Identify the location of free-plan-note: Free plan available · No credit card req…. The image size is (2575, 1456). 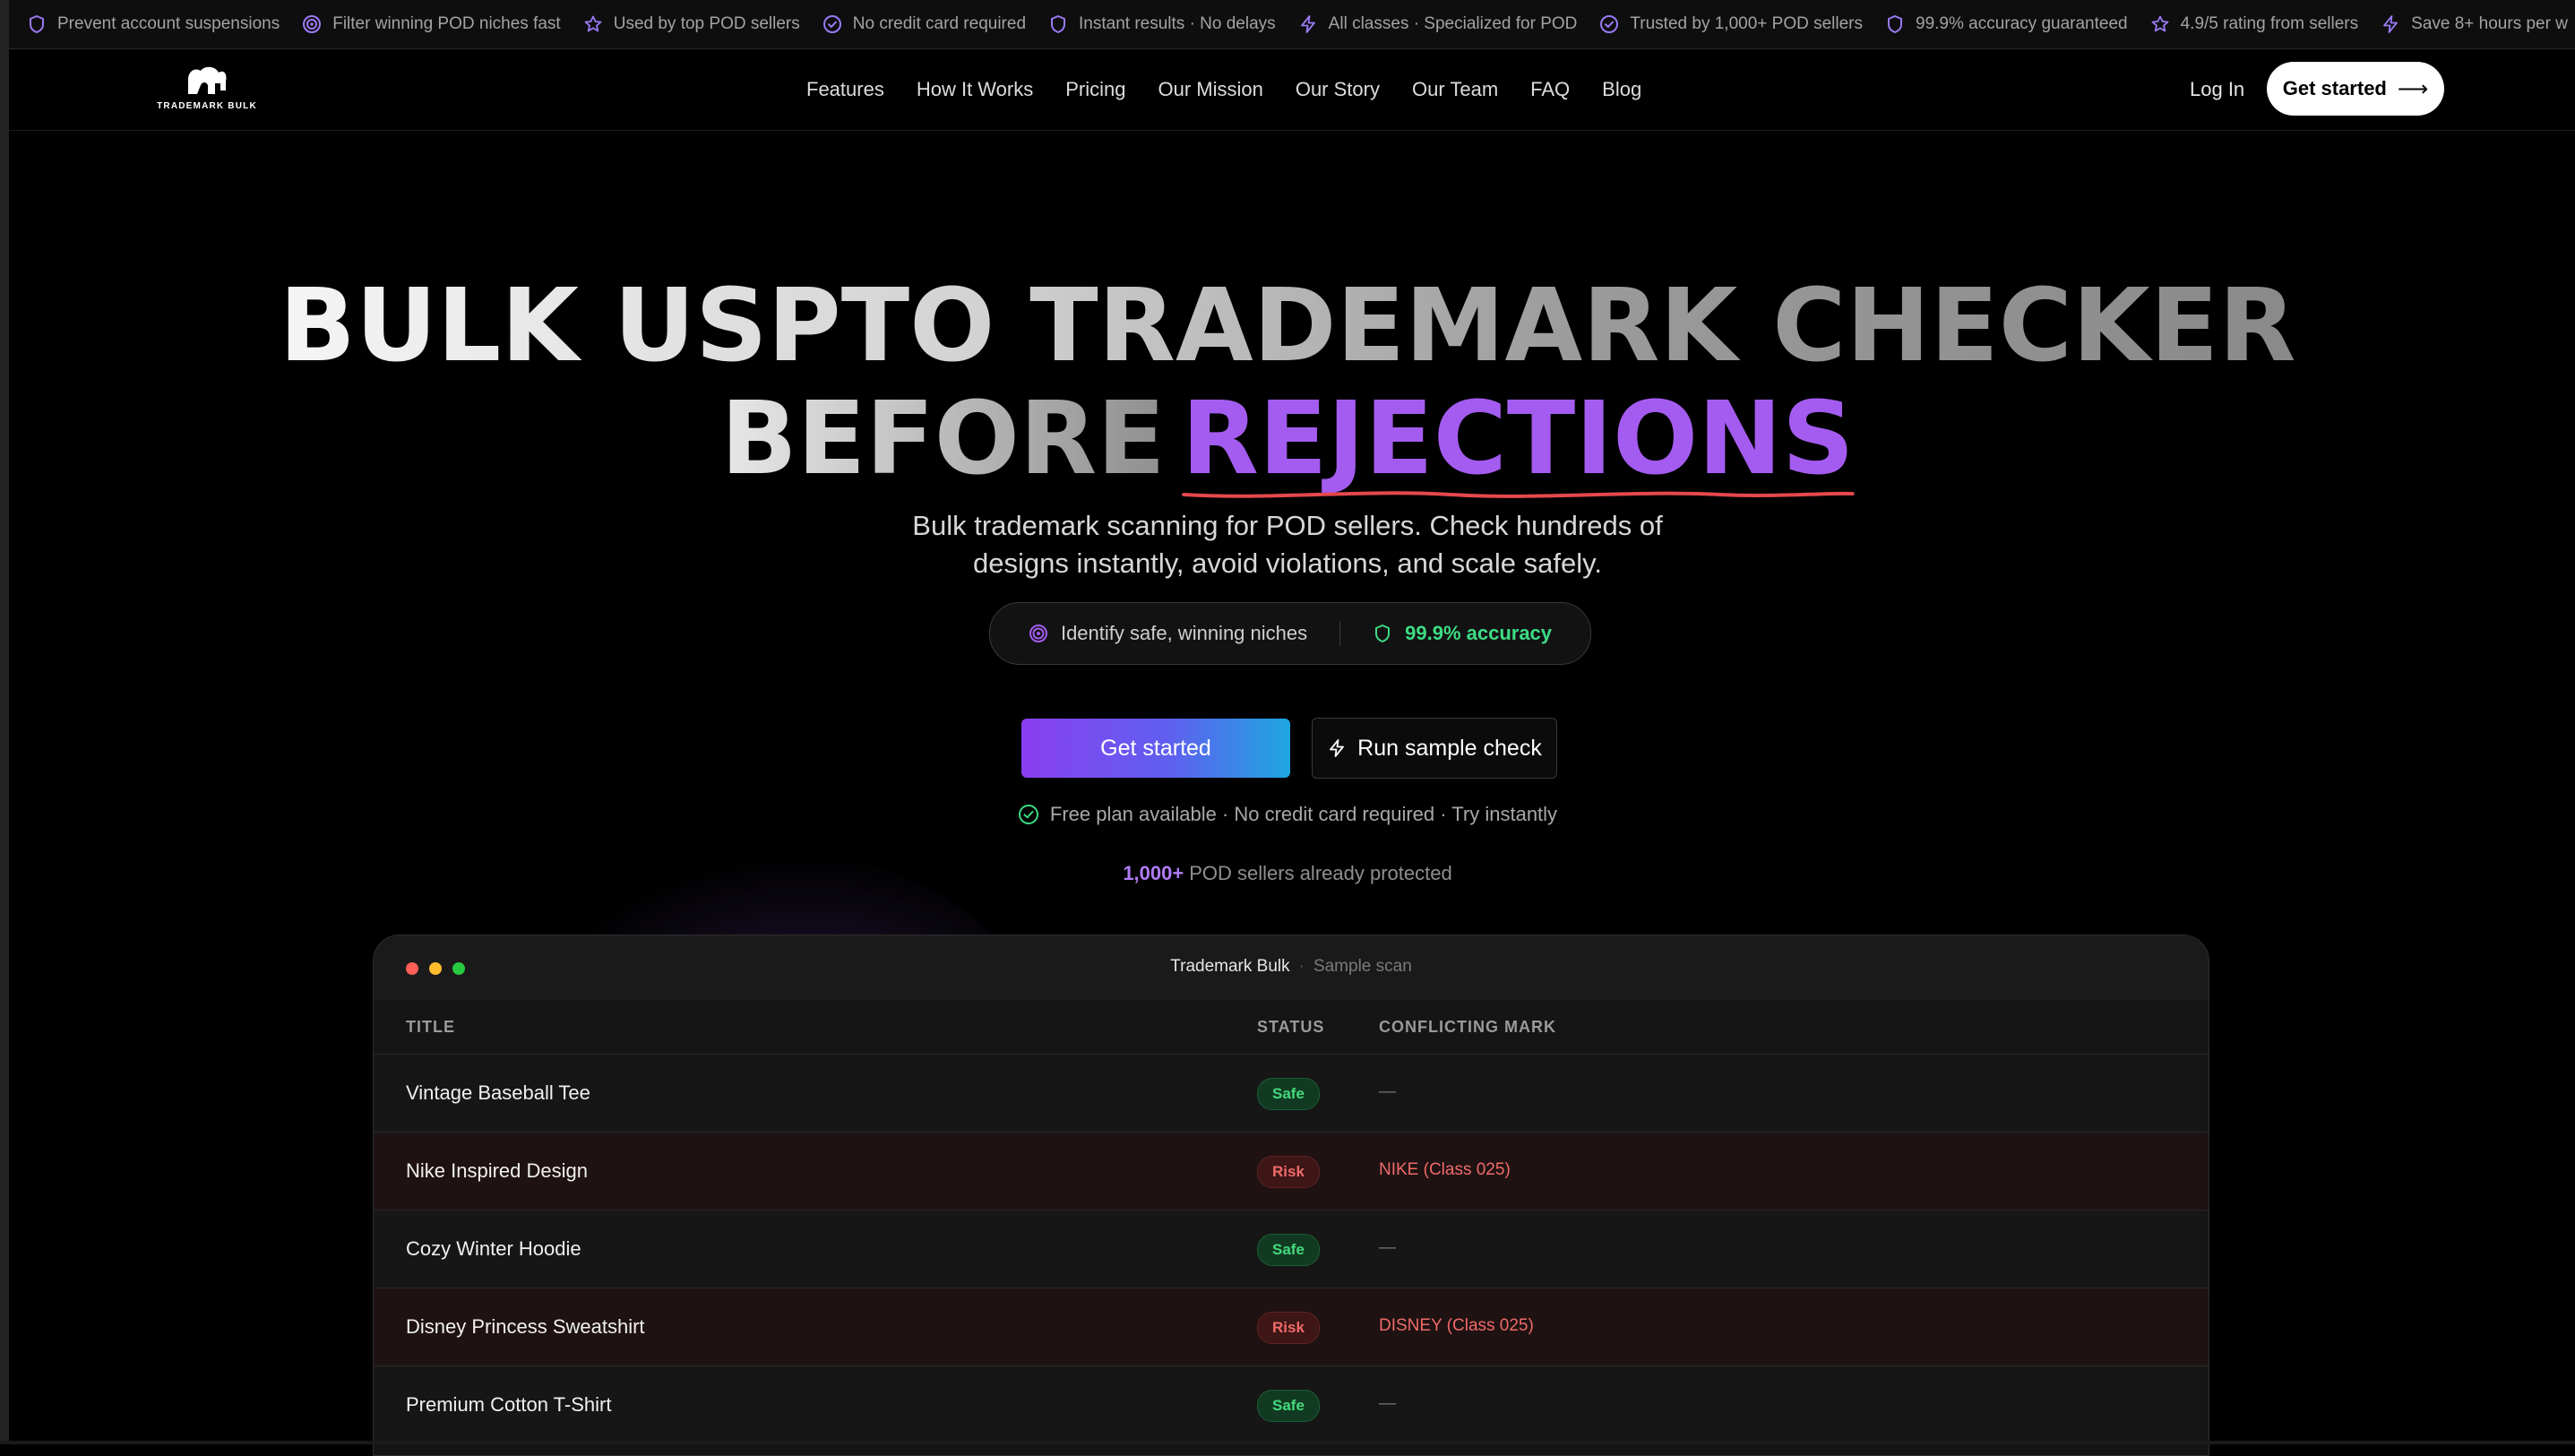
(1287, 814).